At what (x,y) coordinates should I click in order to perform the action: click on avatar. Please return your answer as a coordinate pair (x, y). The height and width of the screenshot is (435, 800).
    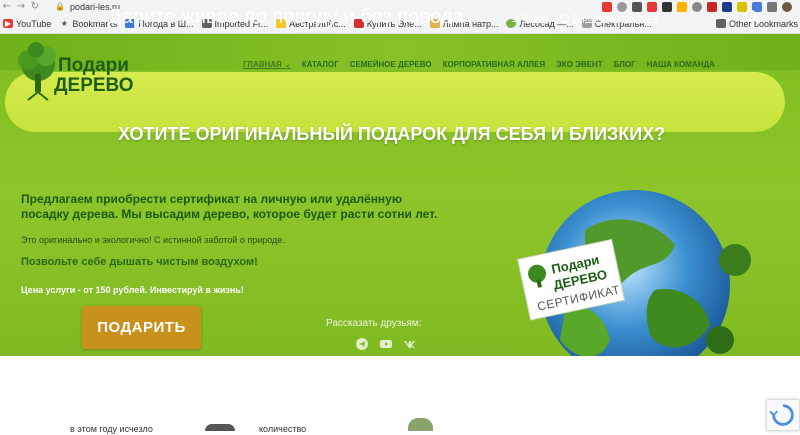
    Looking at the image, I should click on (787, 7).